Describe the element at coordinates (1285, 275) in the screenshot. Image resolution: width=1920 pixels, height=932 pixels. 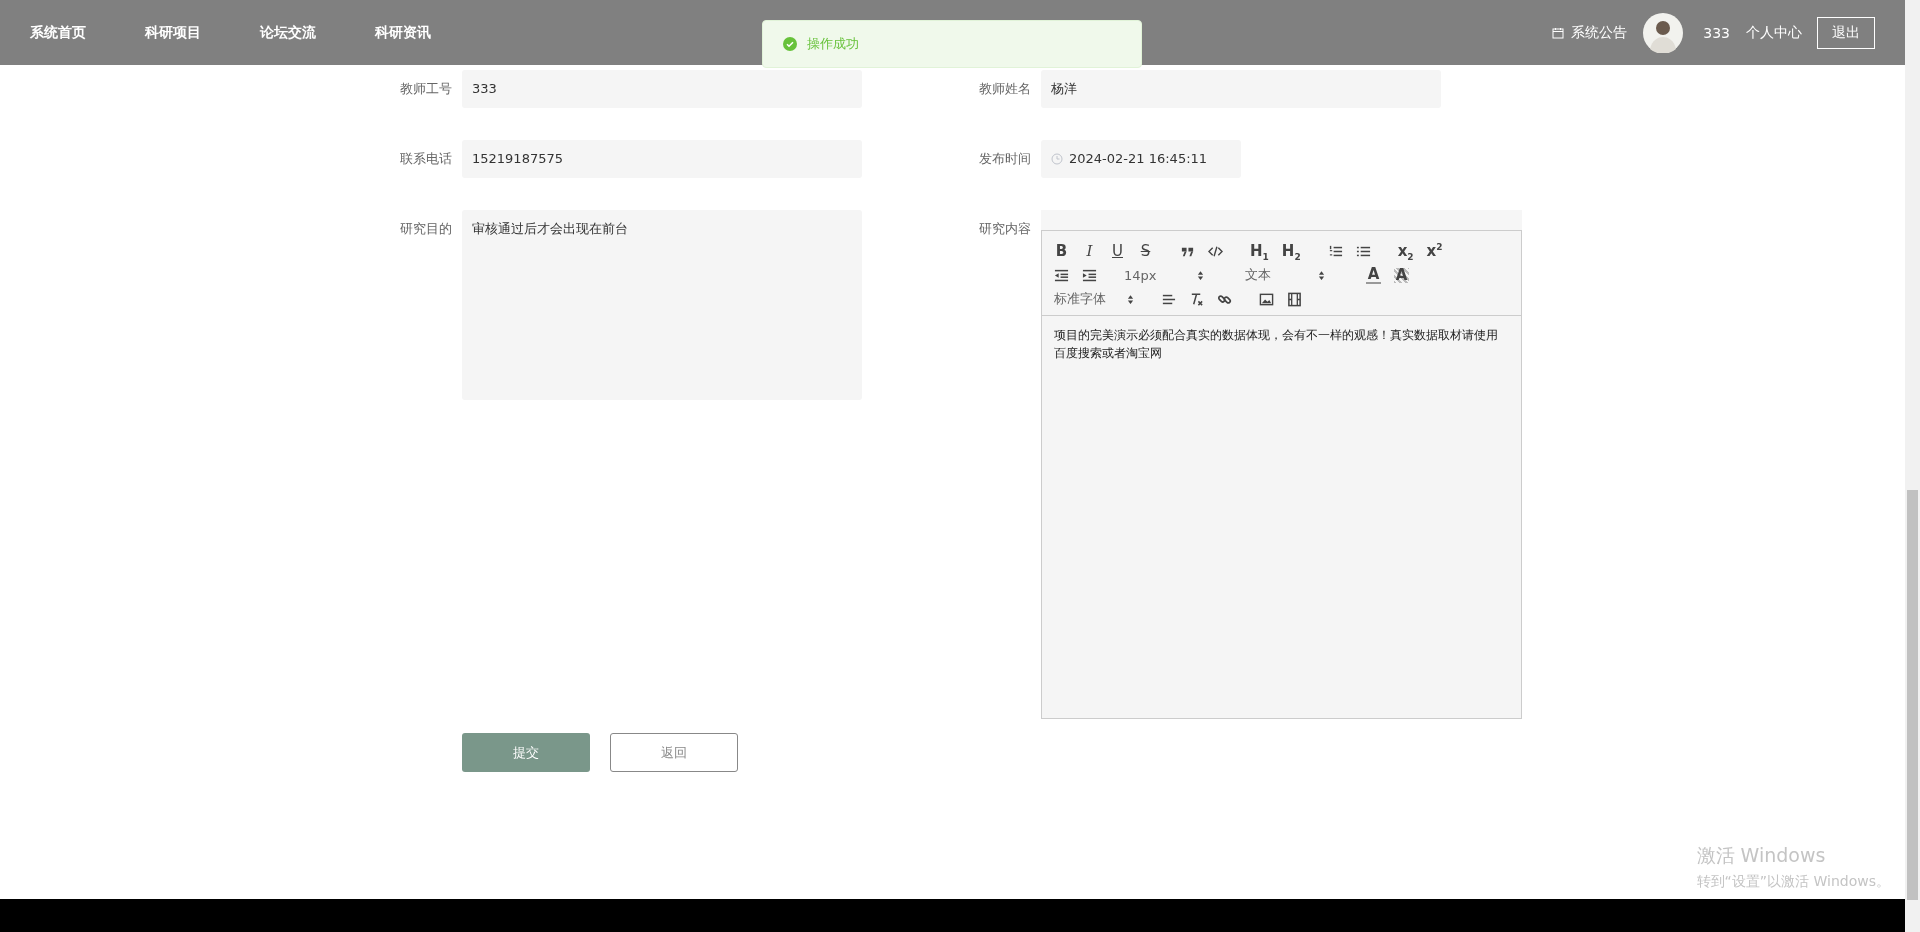
I see `toolbar-select: 文本` at that location.